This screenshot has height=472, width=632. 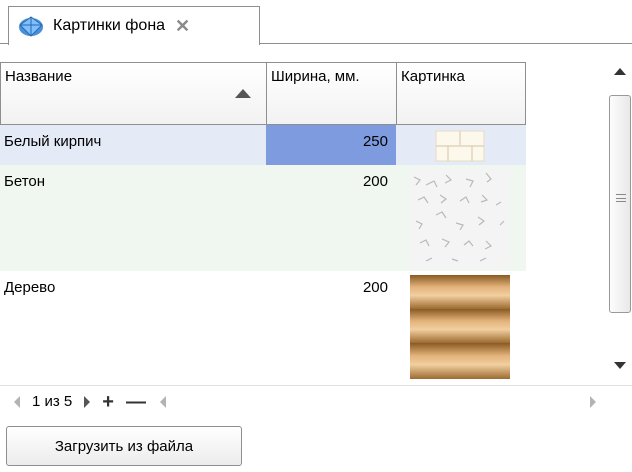 I want to click on cell-name: Бетон, so click(x=133, y=218).